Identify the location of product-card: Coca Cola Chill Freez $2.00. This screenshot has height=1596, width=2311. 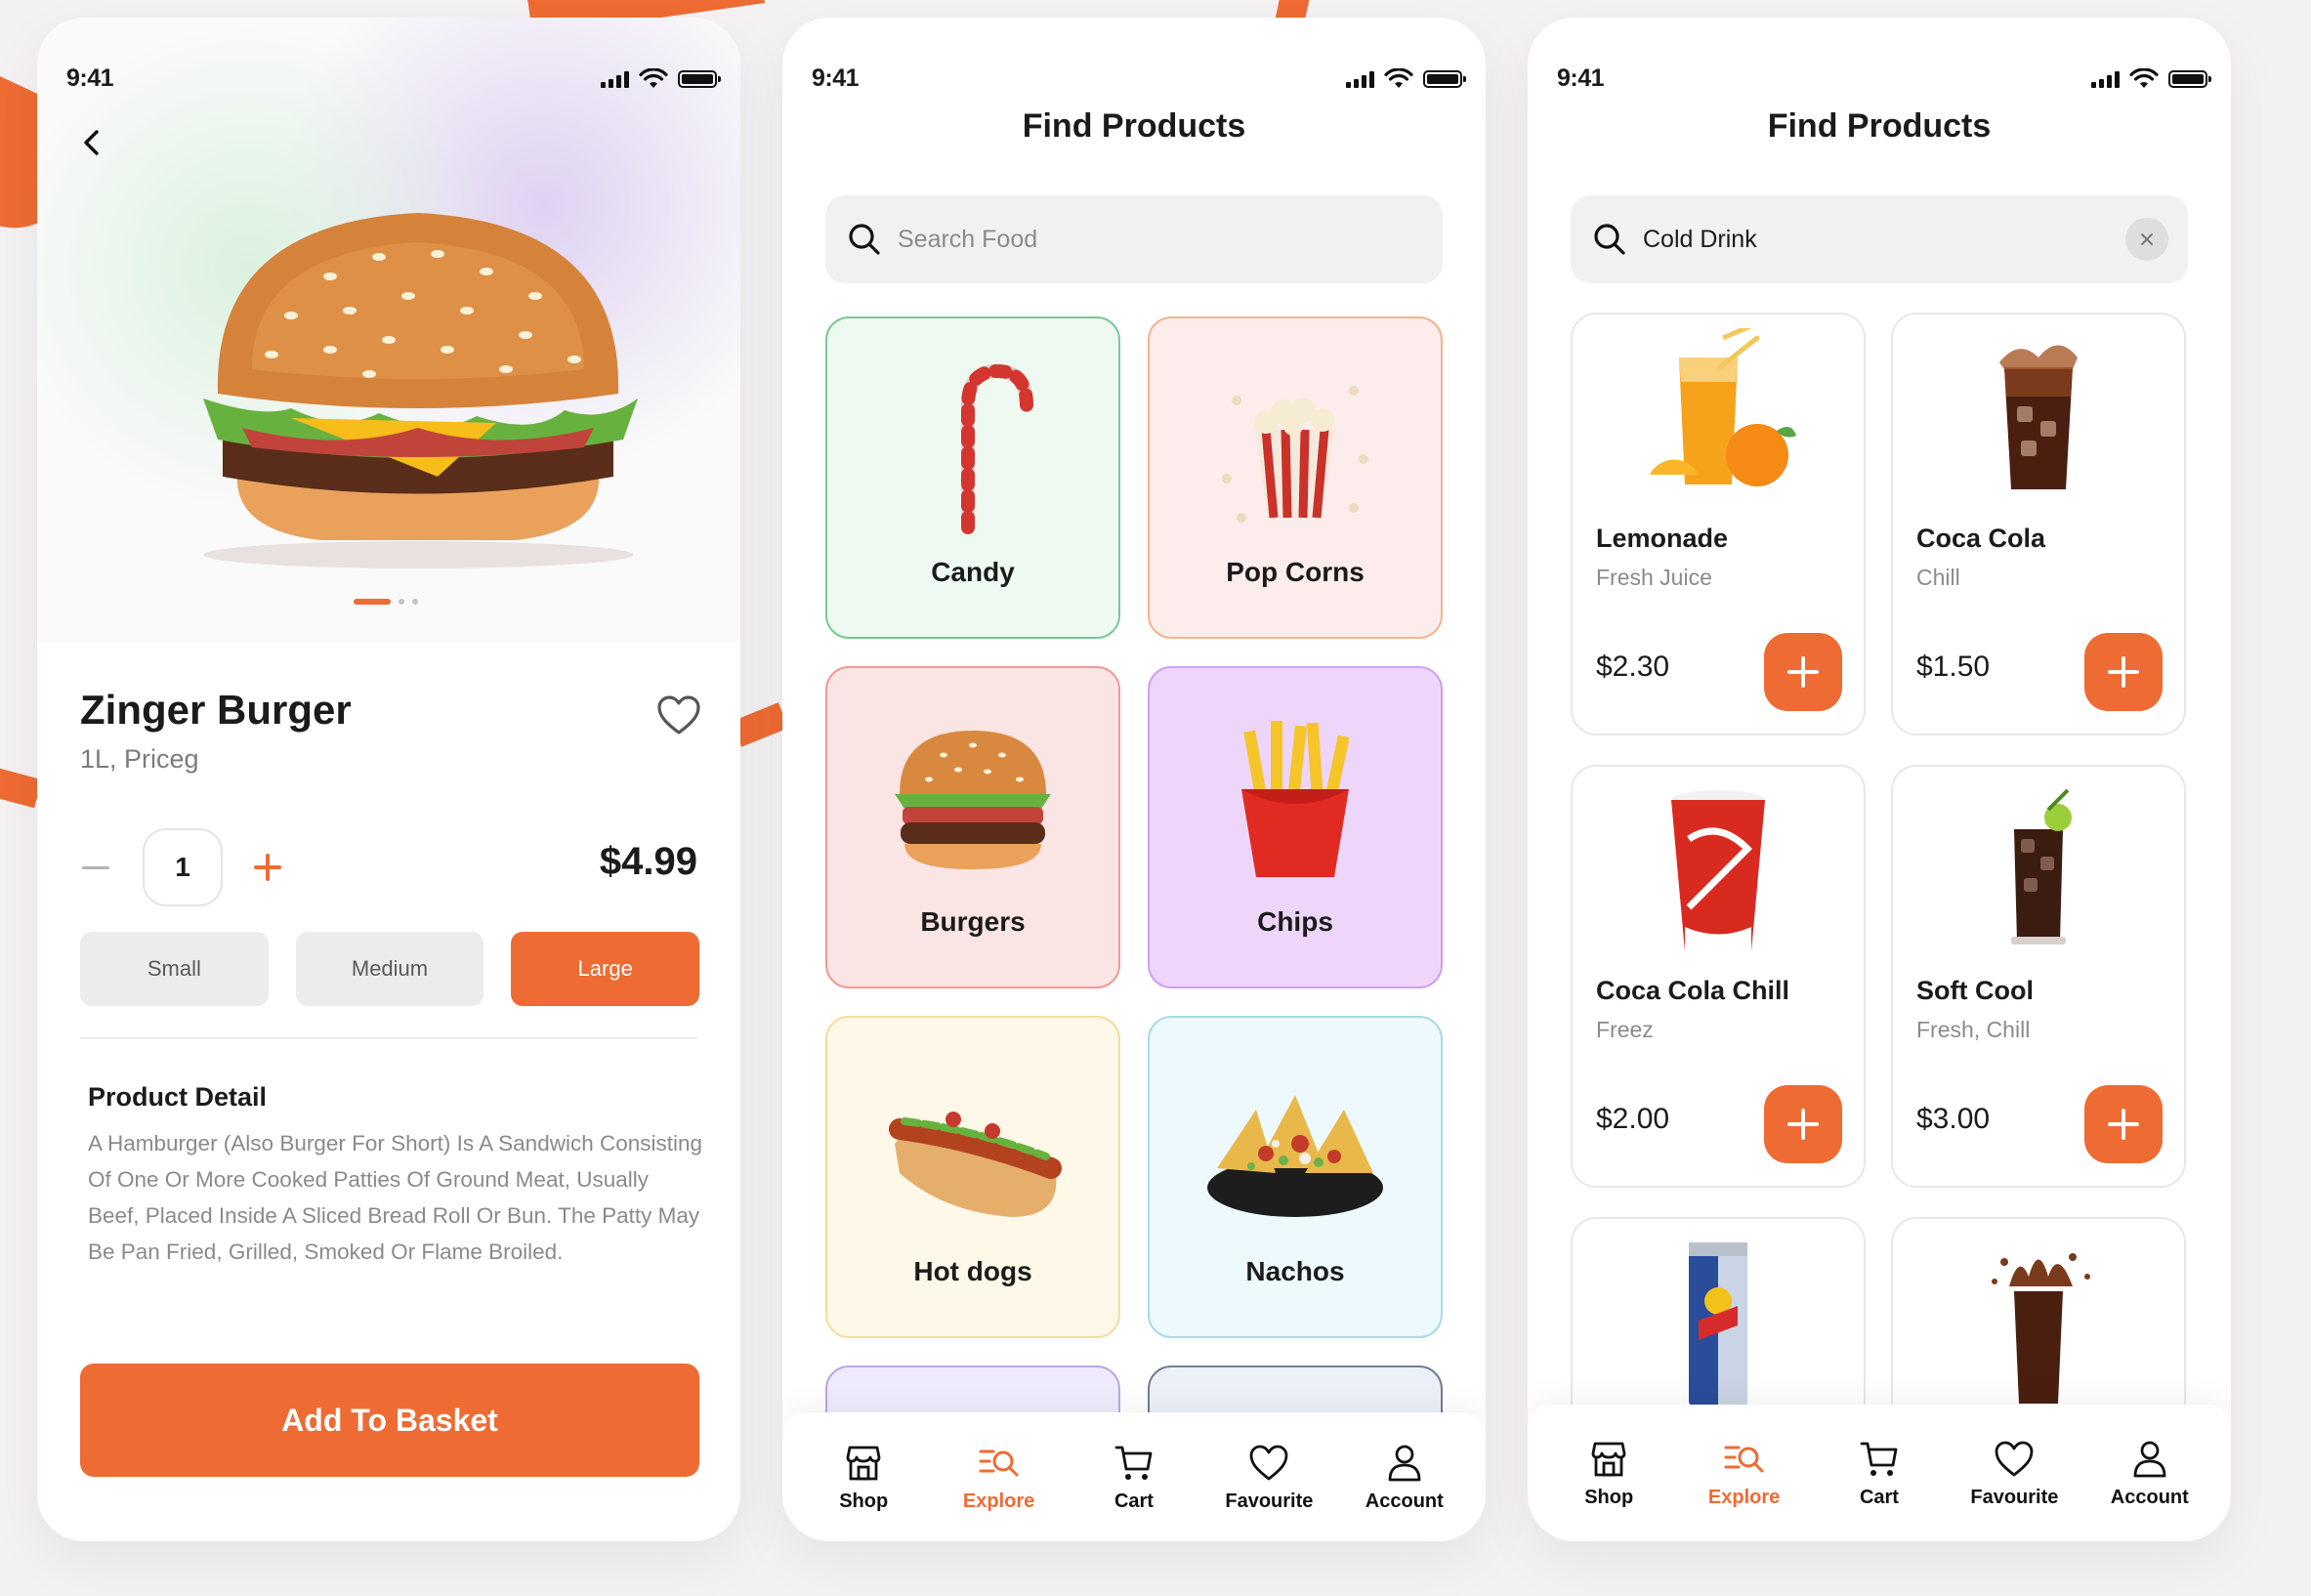
(1718, 976).